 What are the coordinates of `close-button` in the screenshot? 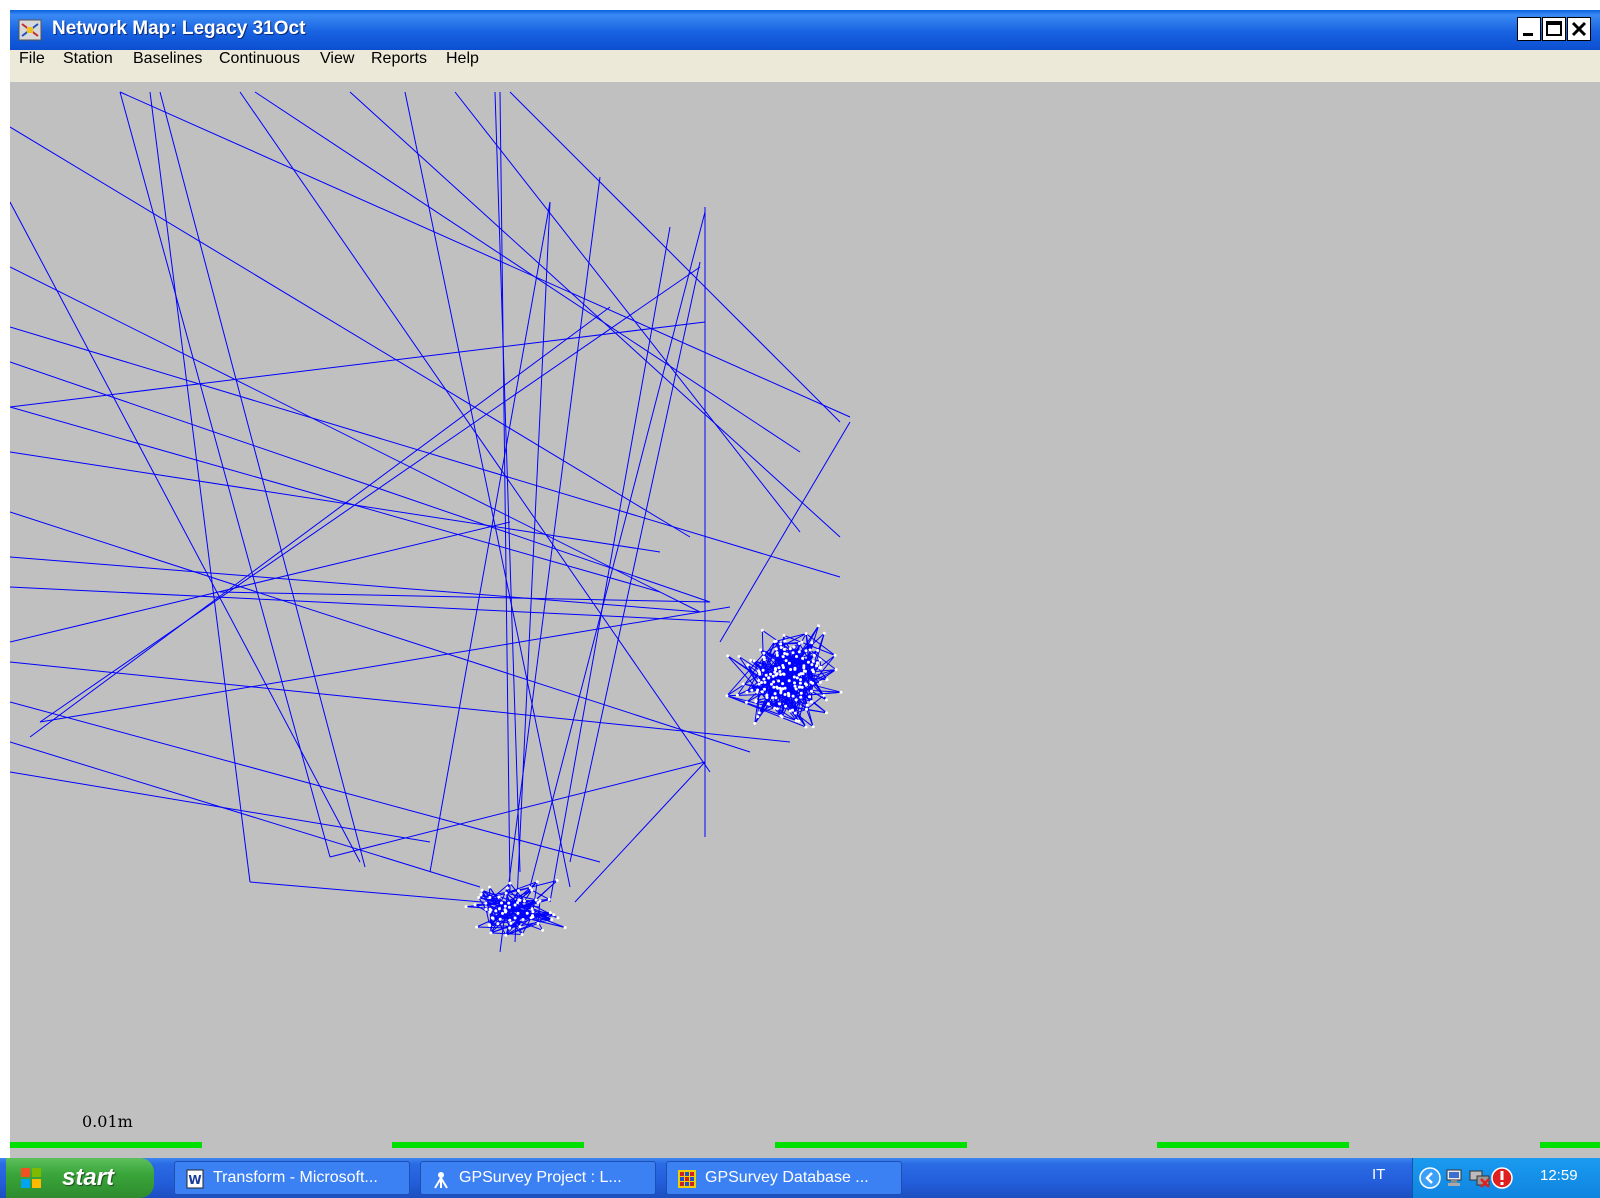 It's located at (1579, 29).